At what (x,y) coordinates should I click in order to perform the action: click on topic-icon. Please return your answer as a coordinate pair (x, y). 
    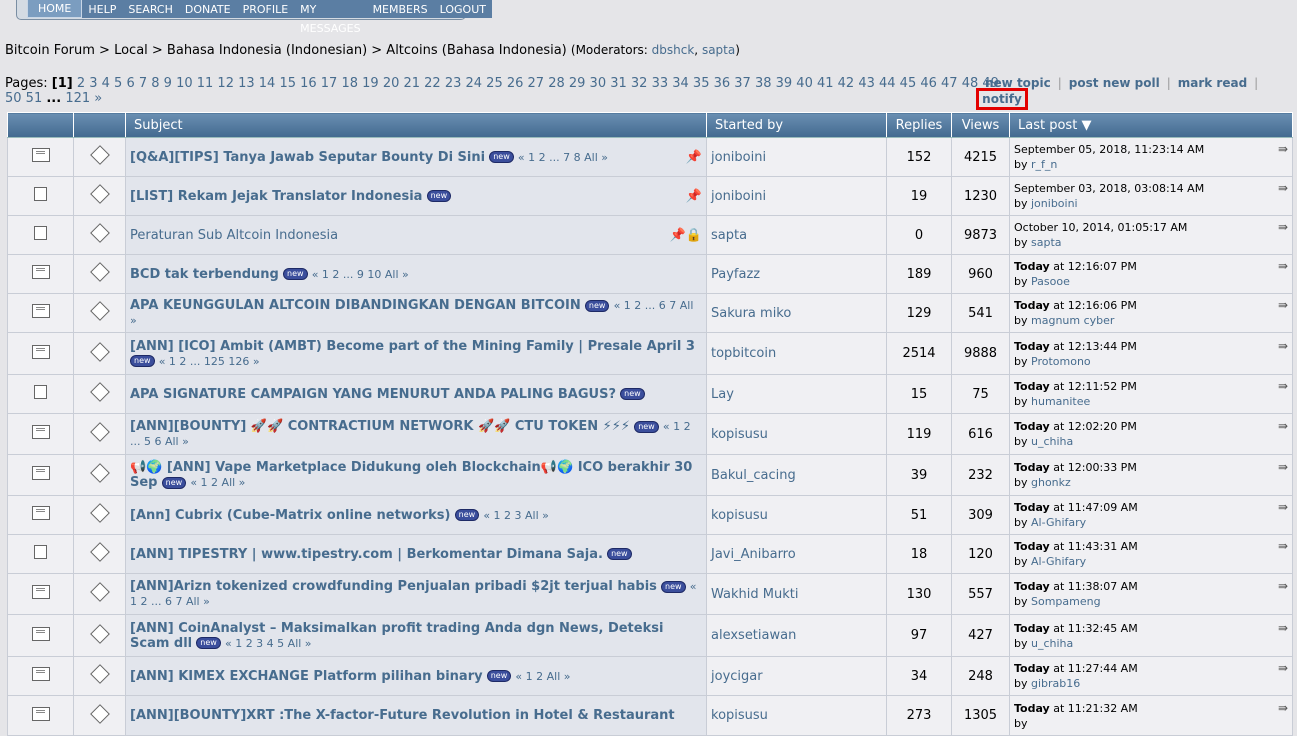
    Looking at the image, I should click on (40, 392).